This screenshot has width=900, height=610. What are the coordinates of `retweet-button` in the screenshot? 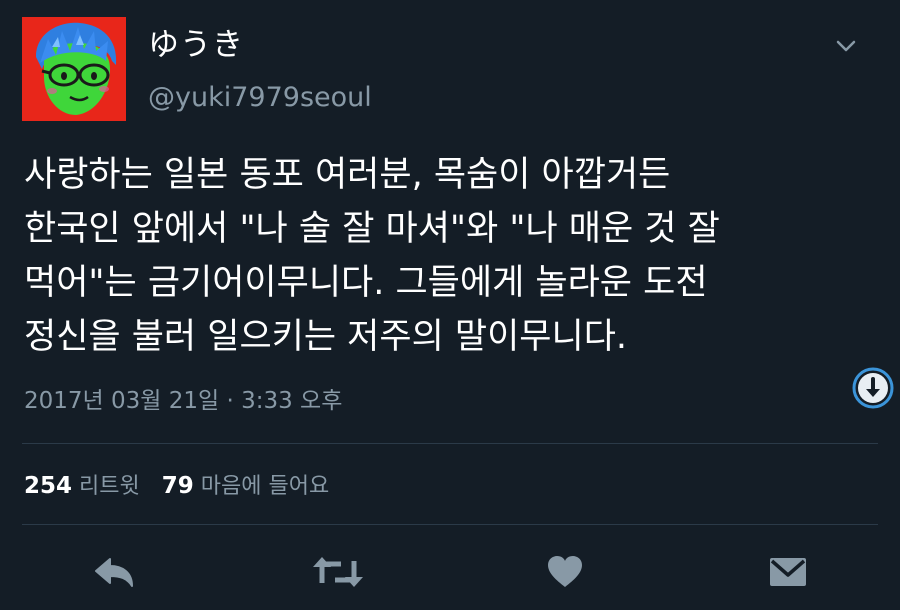 It's located at (338, 572).